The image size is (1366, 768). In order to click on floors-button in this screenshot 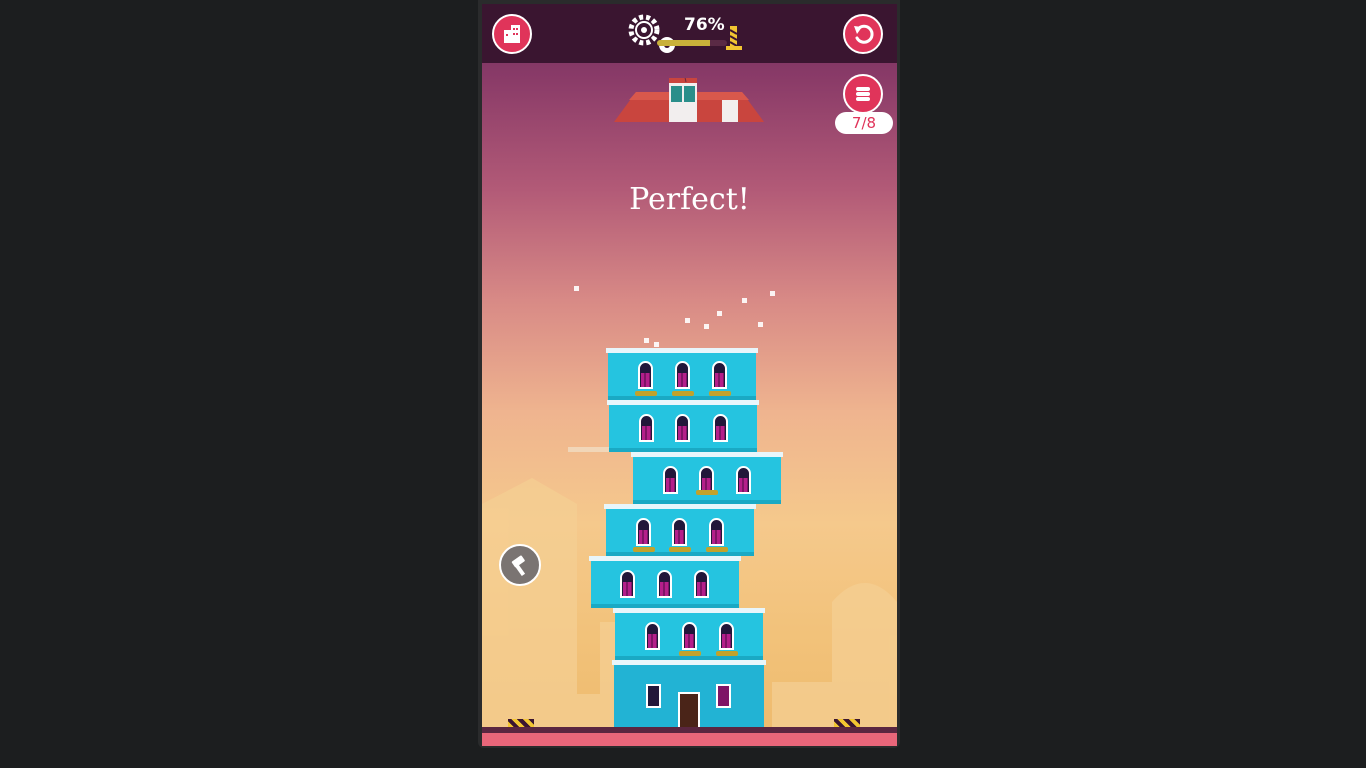, I will do `click(863, 94)`.